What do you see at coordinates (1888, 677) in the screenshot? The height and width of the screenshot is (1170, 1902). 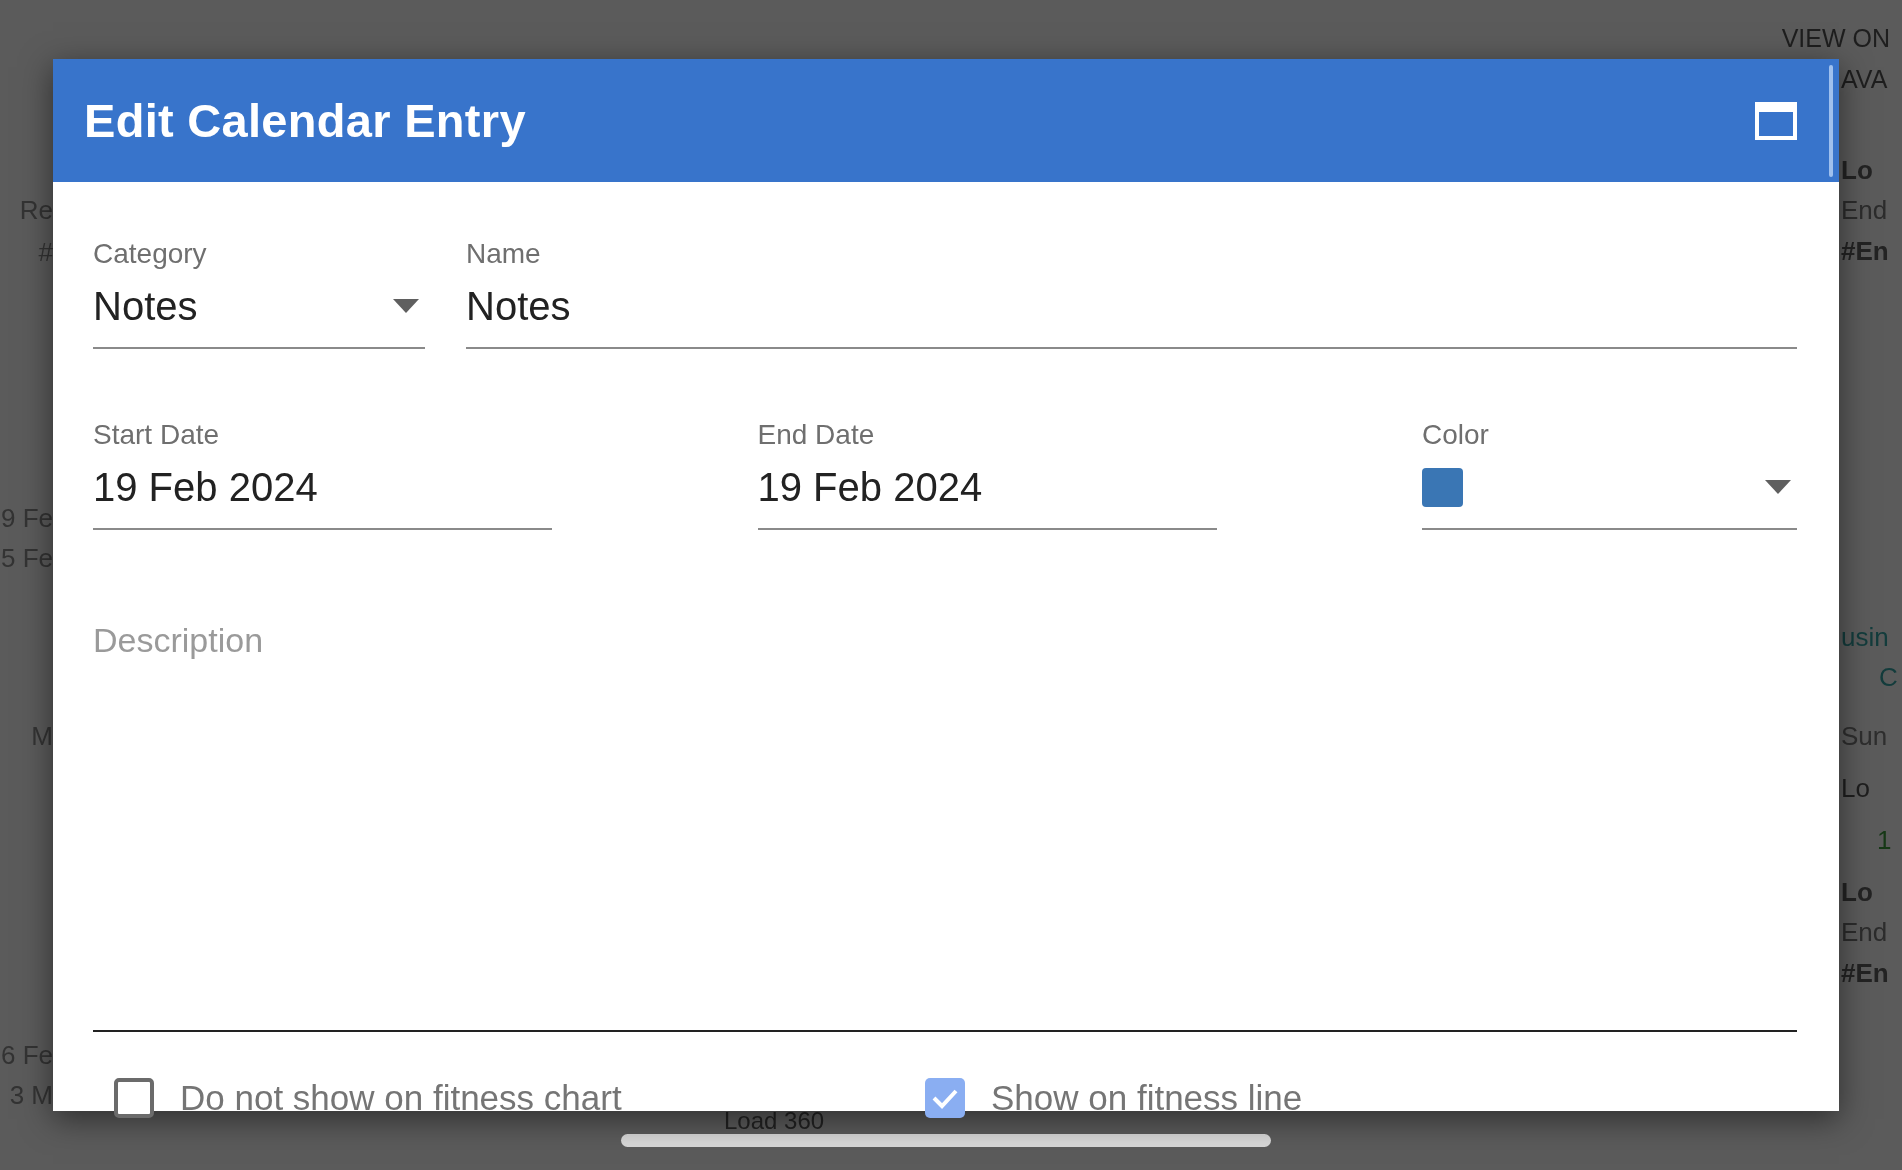 I see `calendar-text: C` at bounding box center [1888, 677].